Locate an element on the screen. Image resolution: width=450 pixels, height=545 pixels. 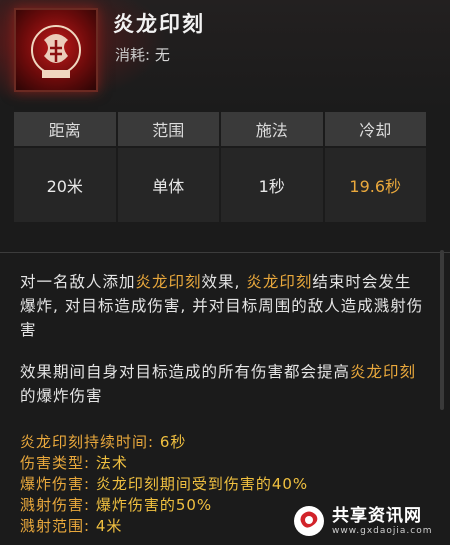
cost-label: 消耗: is located at coordinates (133, 55).